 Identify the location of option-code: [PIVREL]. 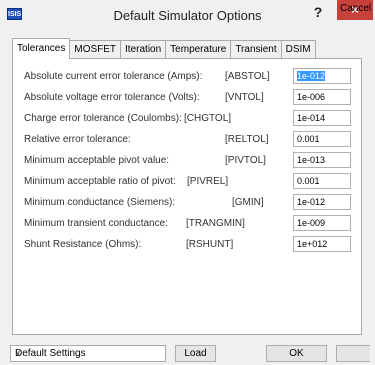
(208, 181).